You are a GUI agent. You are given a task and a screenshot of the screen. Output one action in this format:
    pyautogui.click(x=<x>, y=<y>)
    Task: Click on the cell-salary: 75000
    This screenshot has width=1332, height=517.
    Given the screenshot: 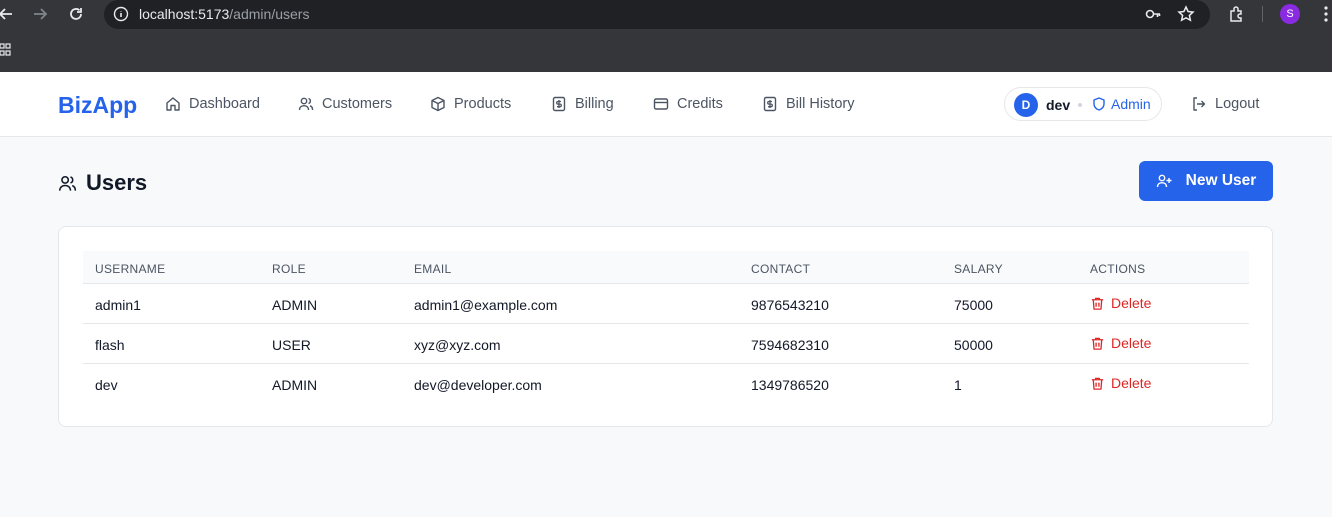 What is the action you would take?
    pyautogui.click(x=973, y=305)
    